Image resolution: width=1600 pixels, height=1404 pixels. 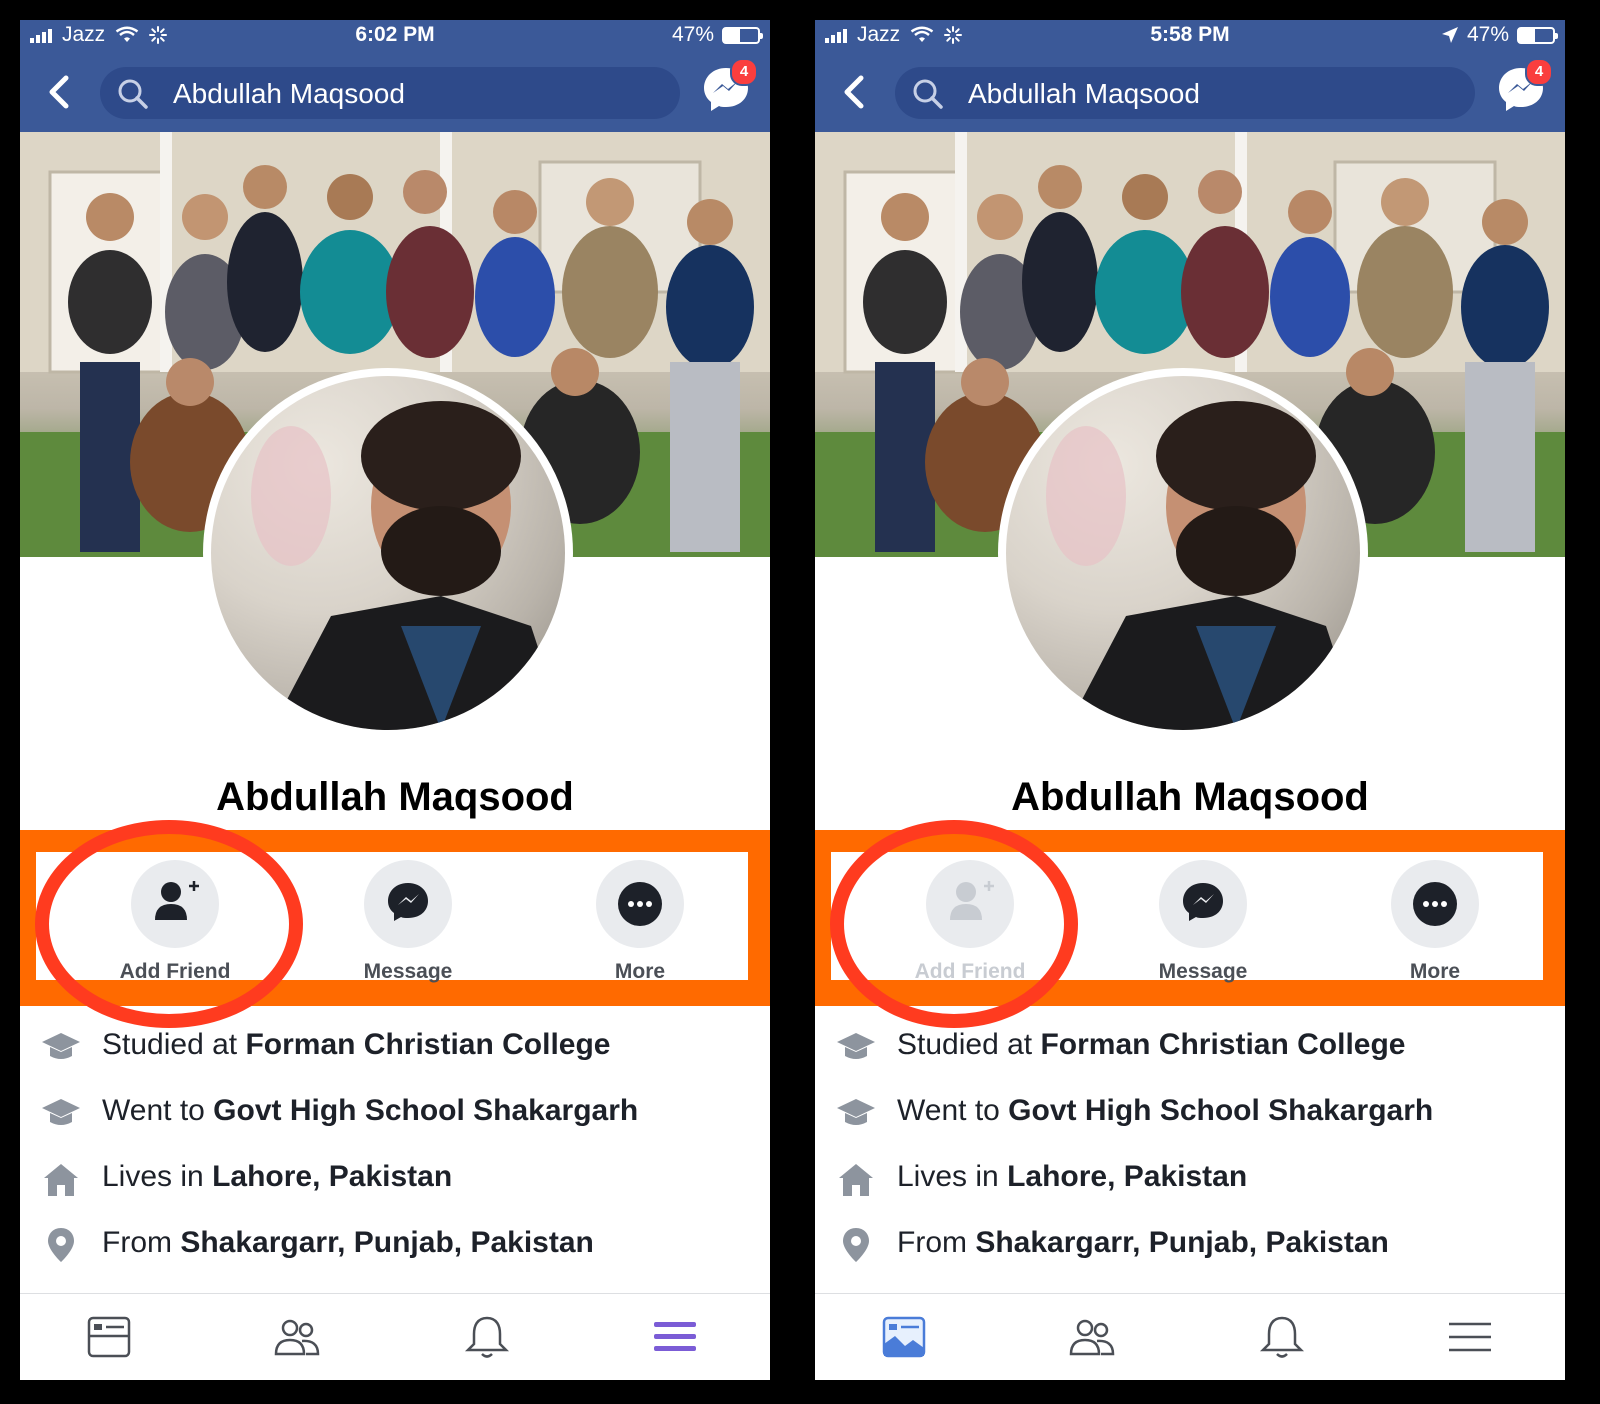 I want to click on location-arrow-icon, so click(x=1449, y=35).